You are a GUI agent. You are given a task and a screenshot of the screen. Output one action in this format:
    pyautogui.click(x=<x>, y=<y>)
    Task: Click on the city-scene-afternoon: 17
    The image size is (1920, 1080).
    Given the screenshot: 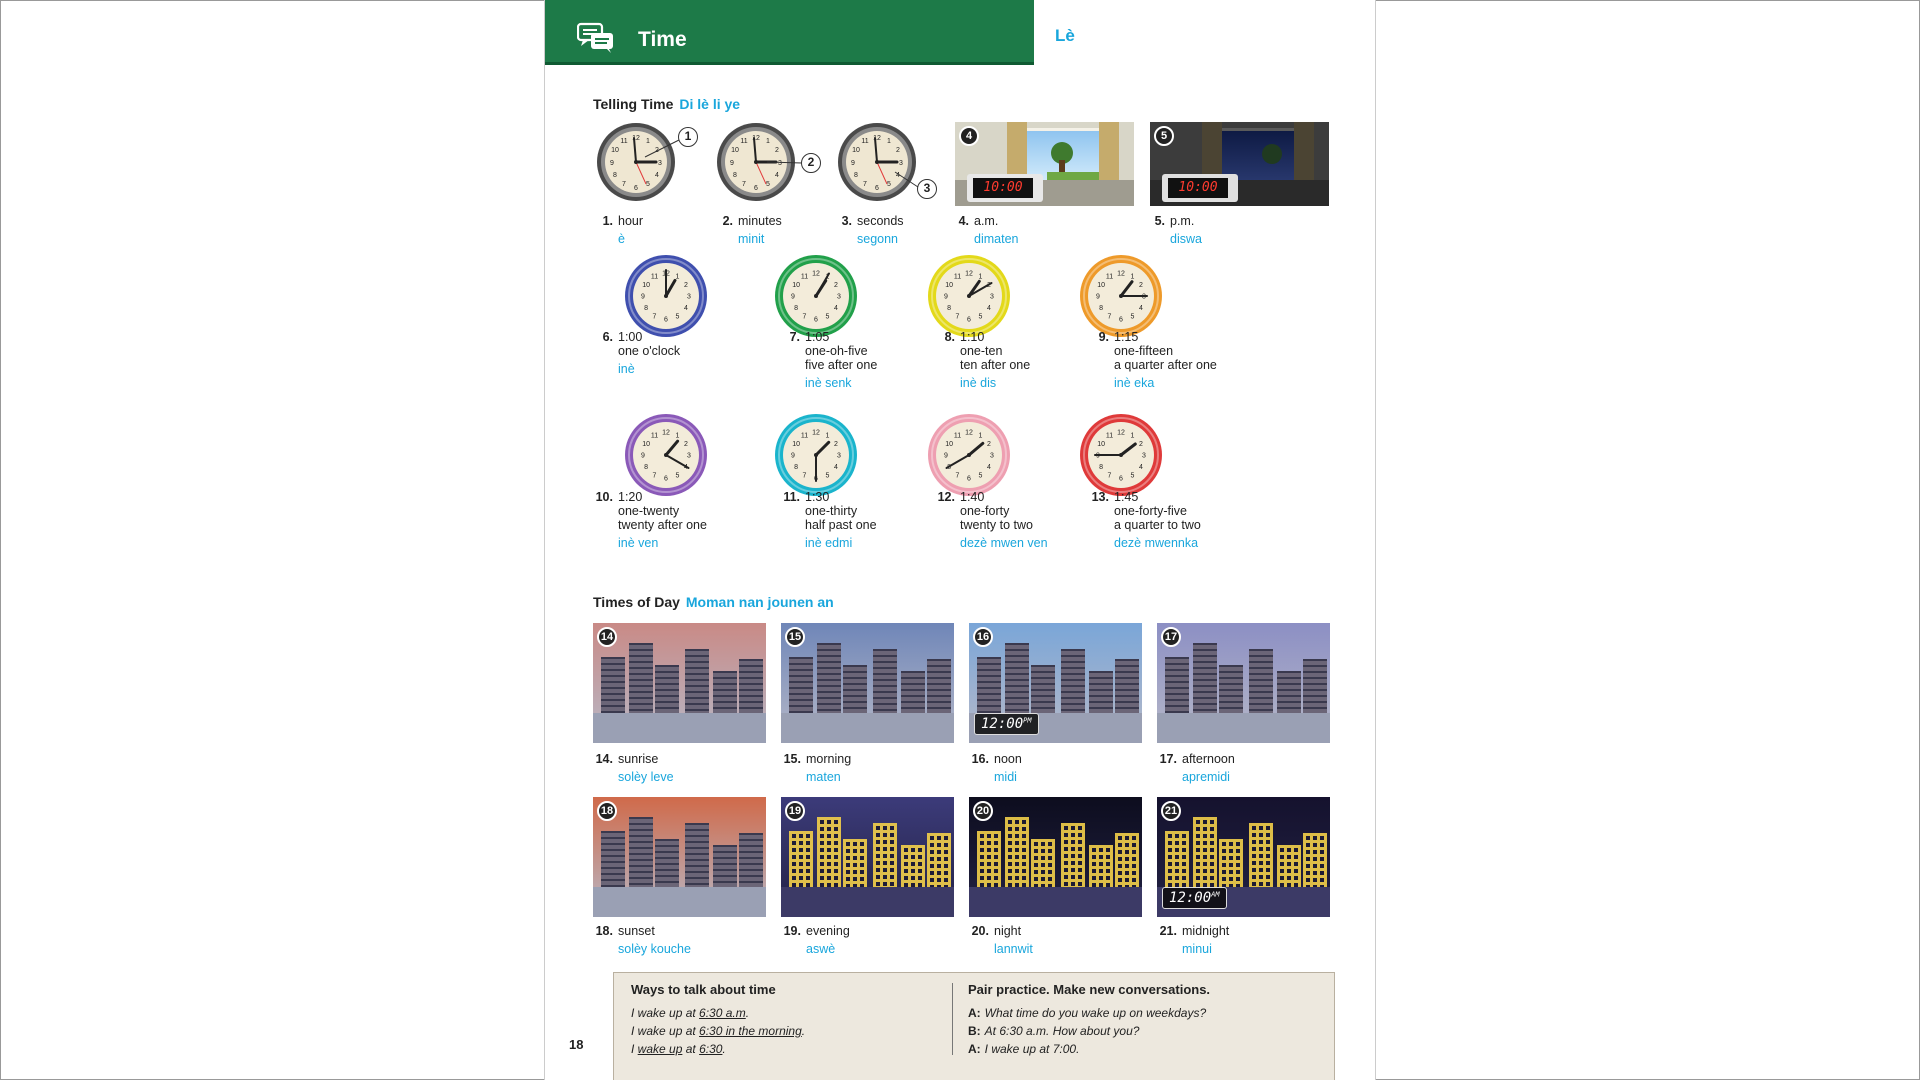 What is the action you would take?
    pyautogui.click(x=1243, y=683)
    